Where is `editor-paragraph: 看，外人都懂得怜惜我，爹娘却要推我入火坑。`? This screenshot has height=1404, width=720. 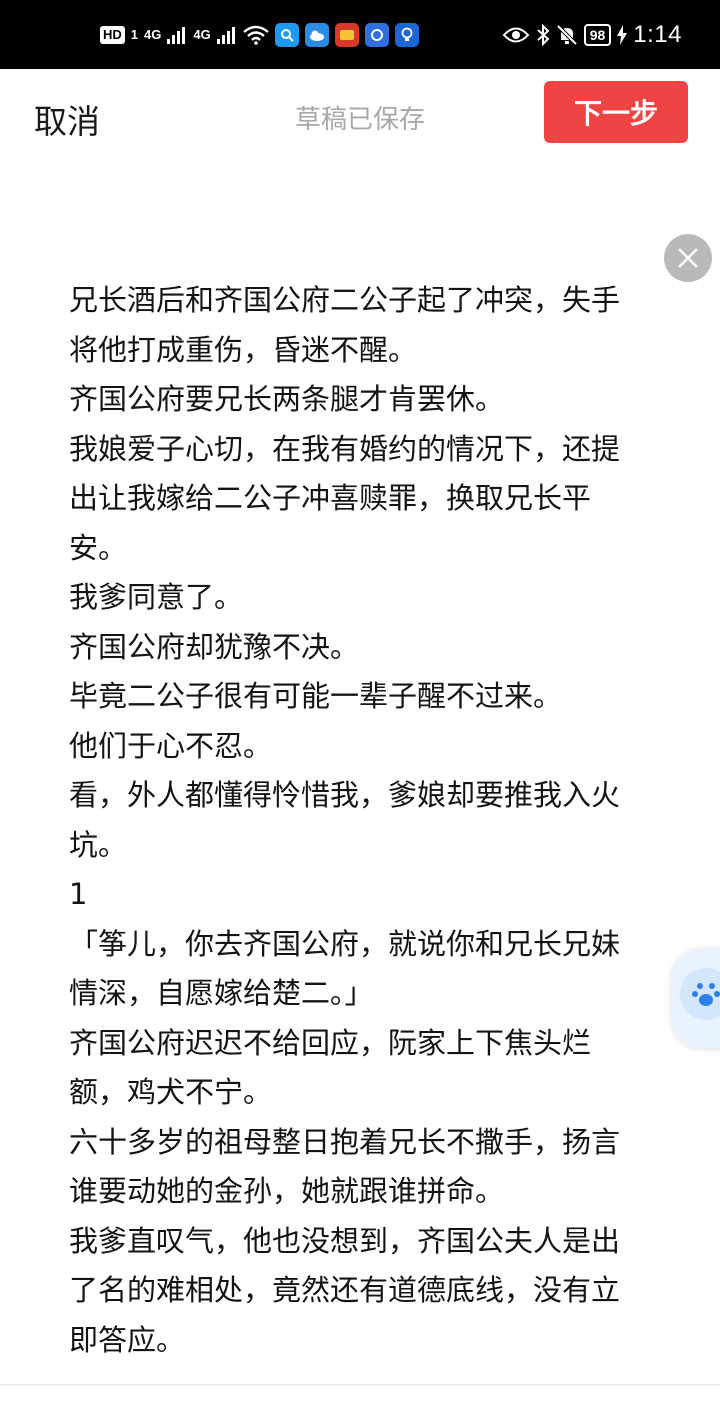
editor-paragraph: 看，外人都懂得怜惜我，爹娘却要推我入火坑。 is located at coordinates (345, 820).